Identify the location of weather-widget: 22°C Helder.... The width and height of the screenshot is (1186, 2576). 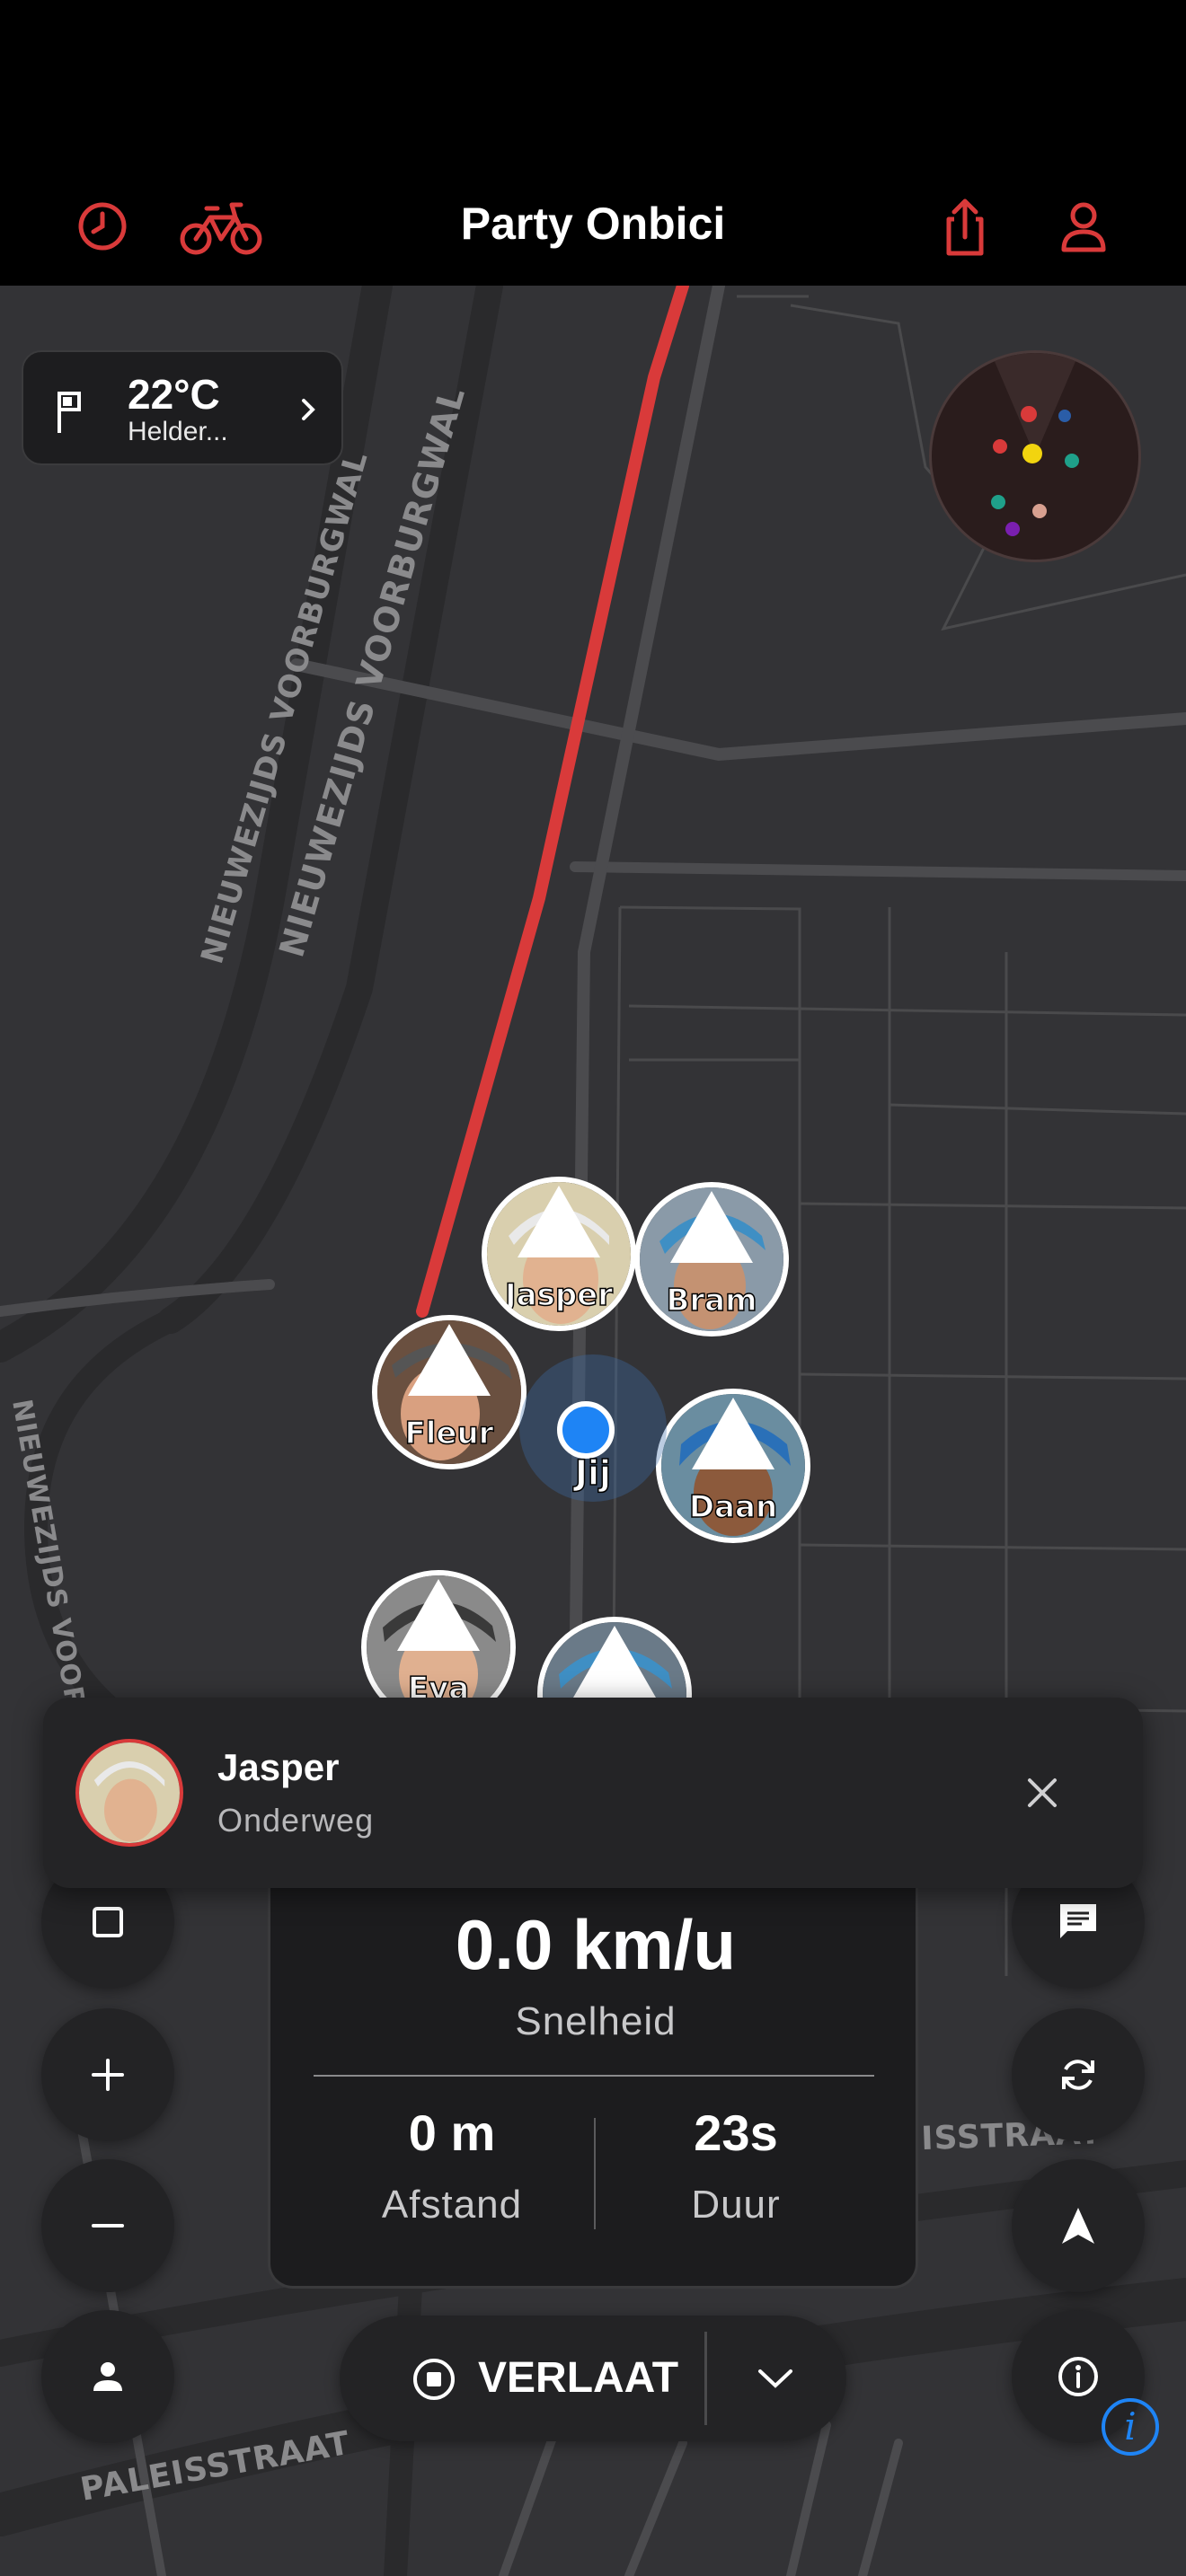
(182, 407).